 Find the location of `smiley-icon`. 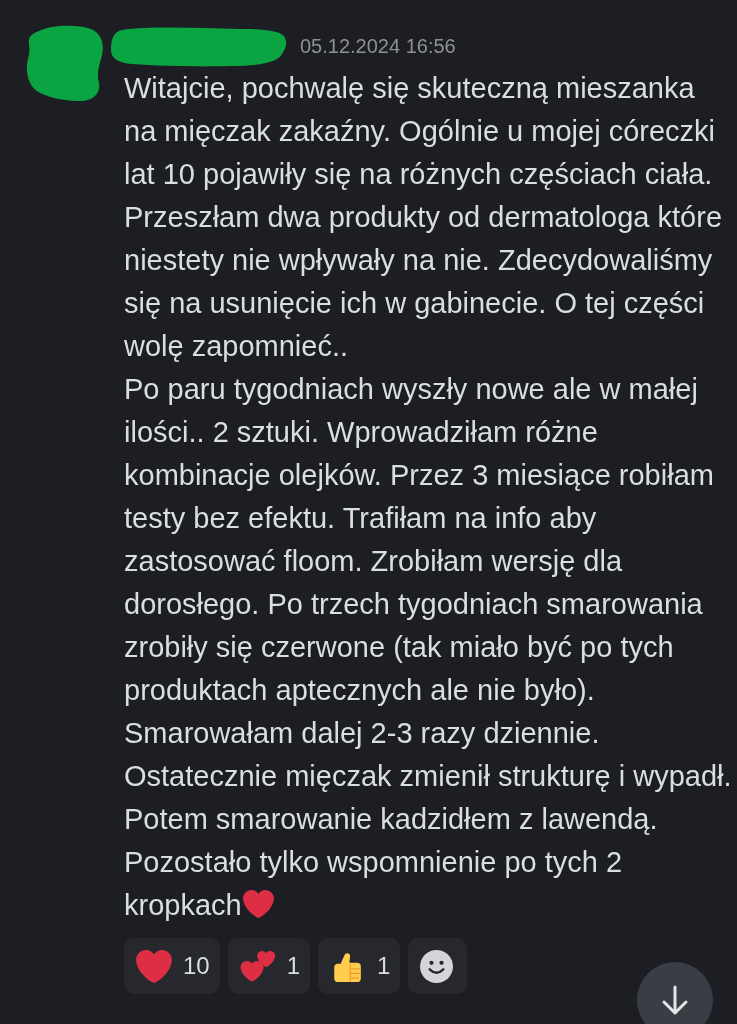

smiley-icon is located at coordinates (437, 966).